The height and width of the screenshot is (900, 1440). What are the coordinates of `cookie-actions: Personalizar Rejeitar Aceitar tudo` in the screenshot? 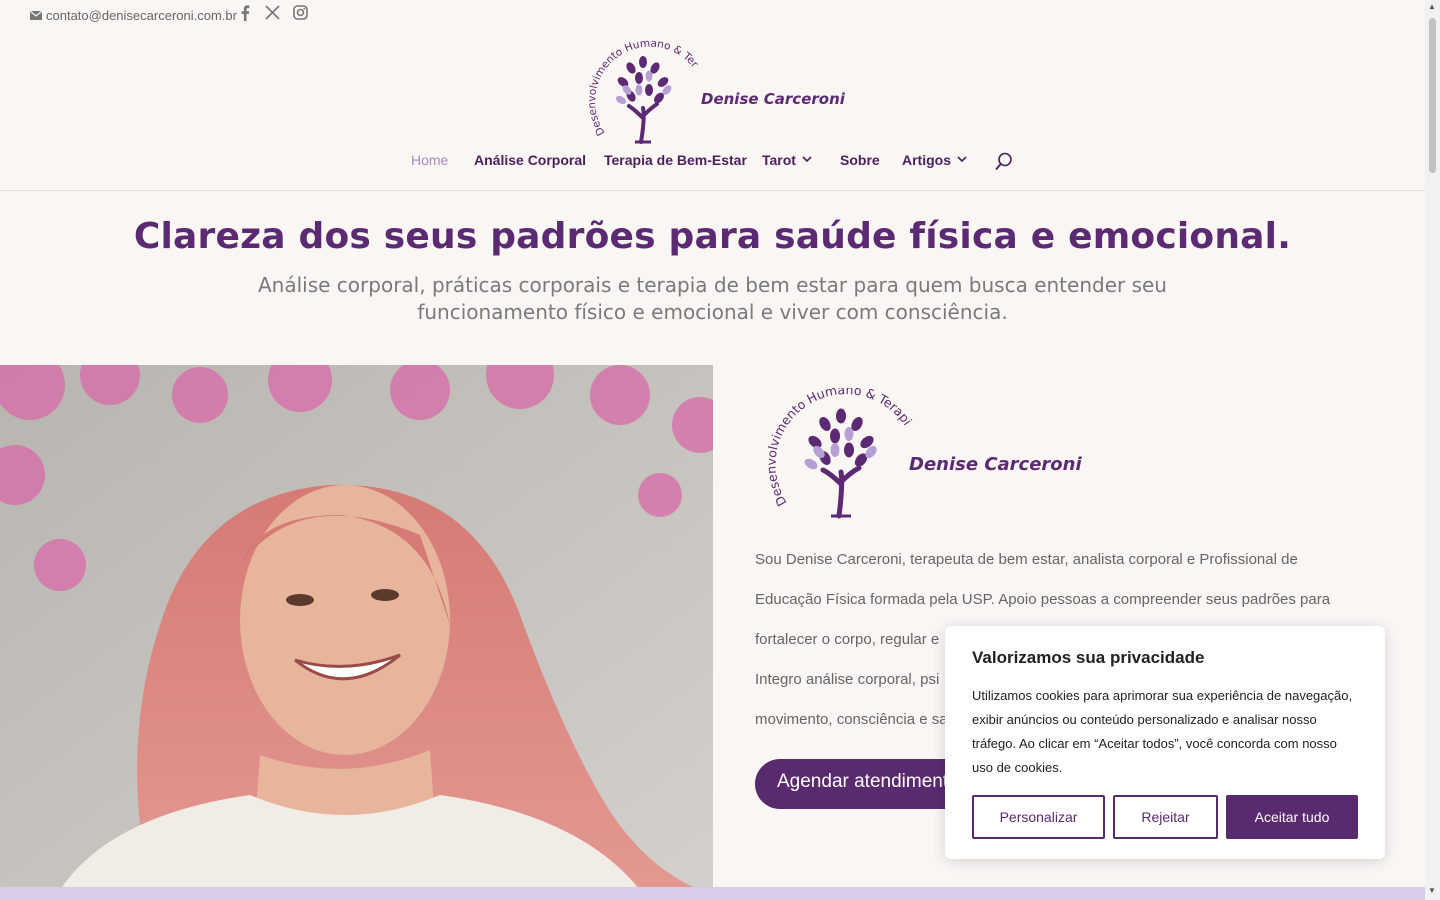 It's located at (1165, 817).